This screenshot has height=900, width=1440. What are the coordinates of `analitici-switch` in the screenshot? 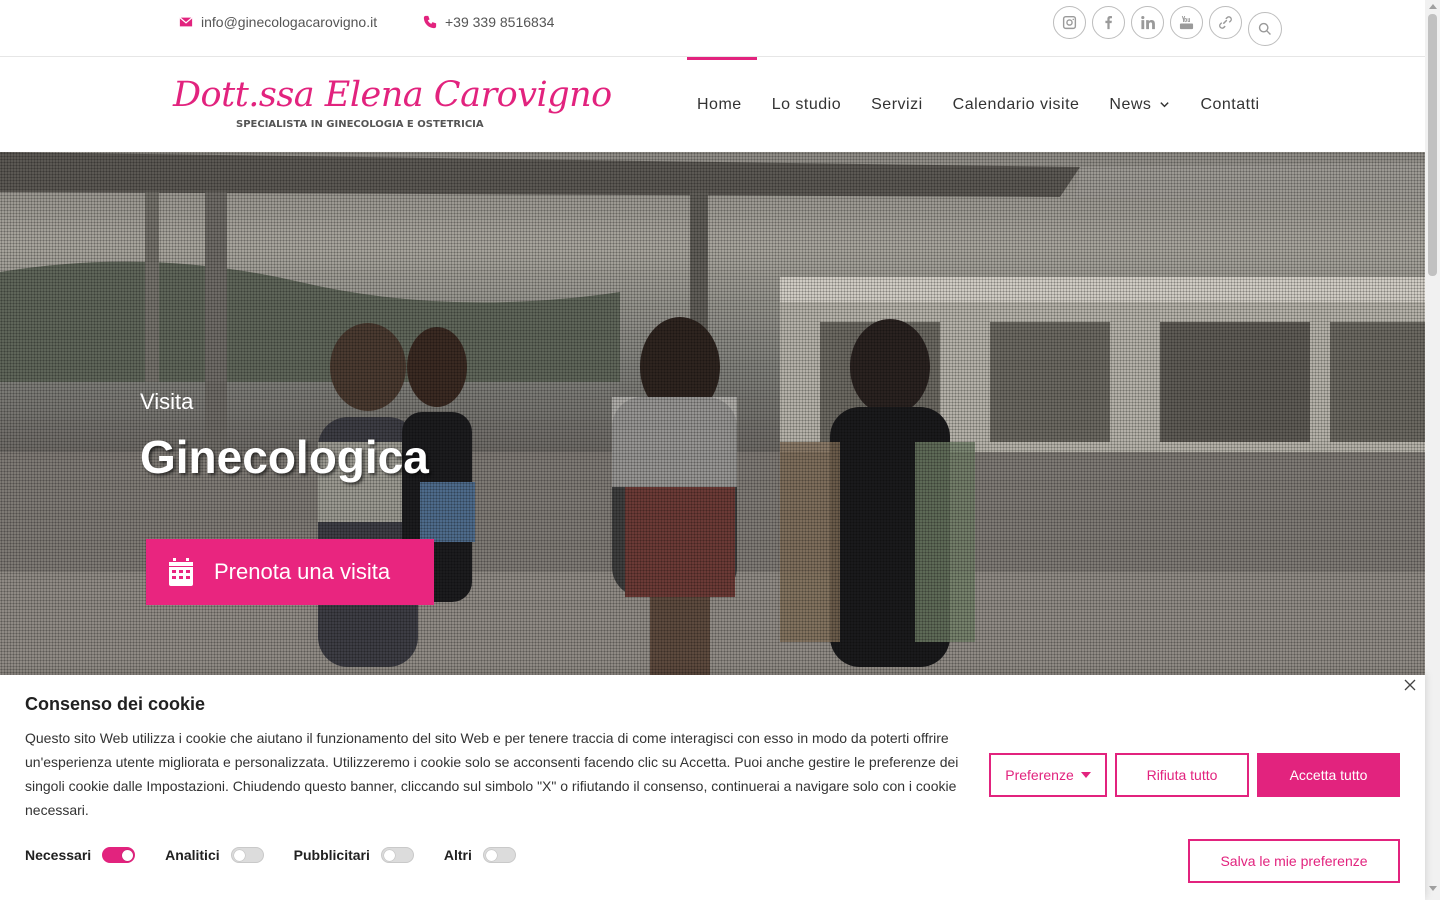 It's located at (247, 855).